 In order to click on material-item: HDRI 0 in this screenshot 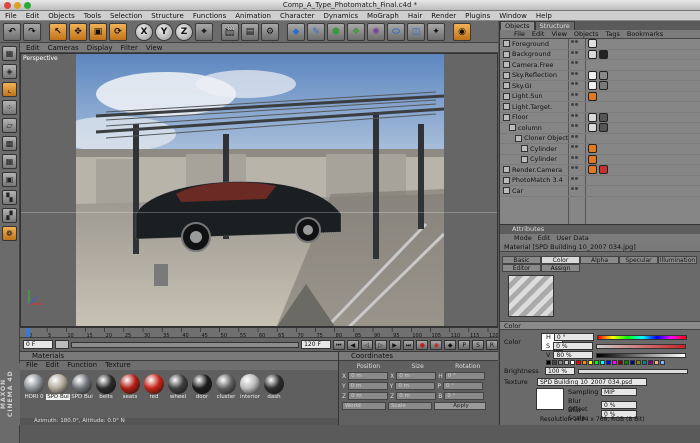, I will do `click(34, 387)`.